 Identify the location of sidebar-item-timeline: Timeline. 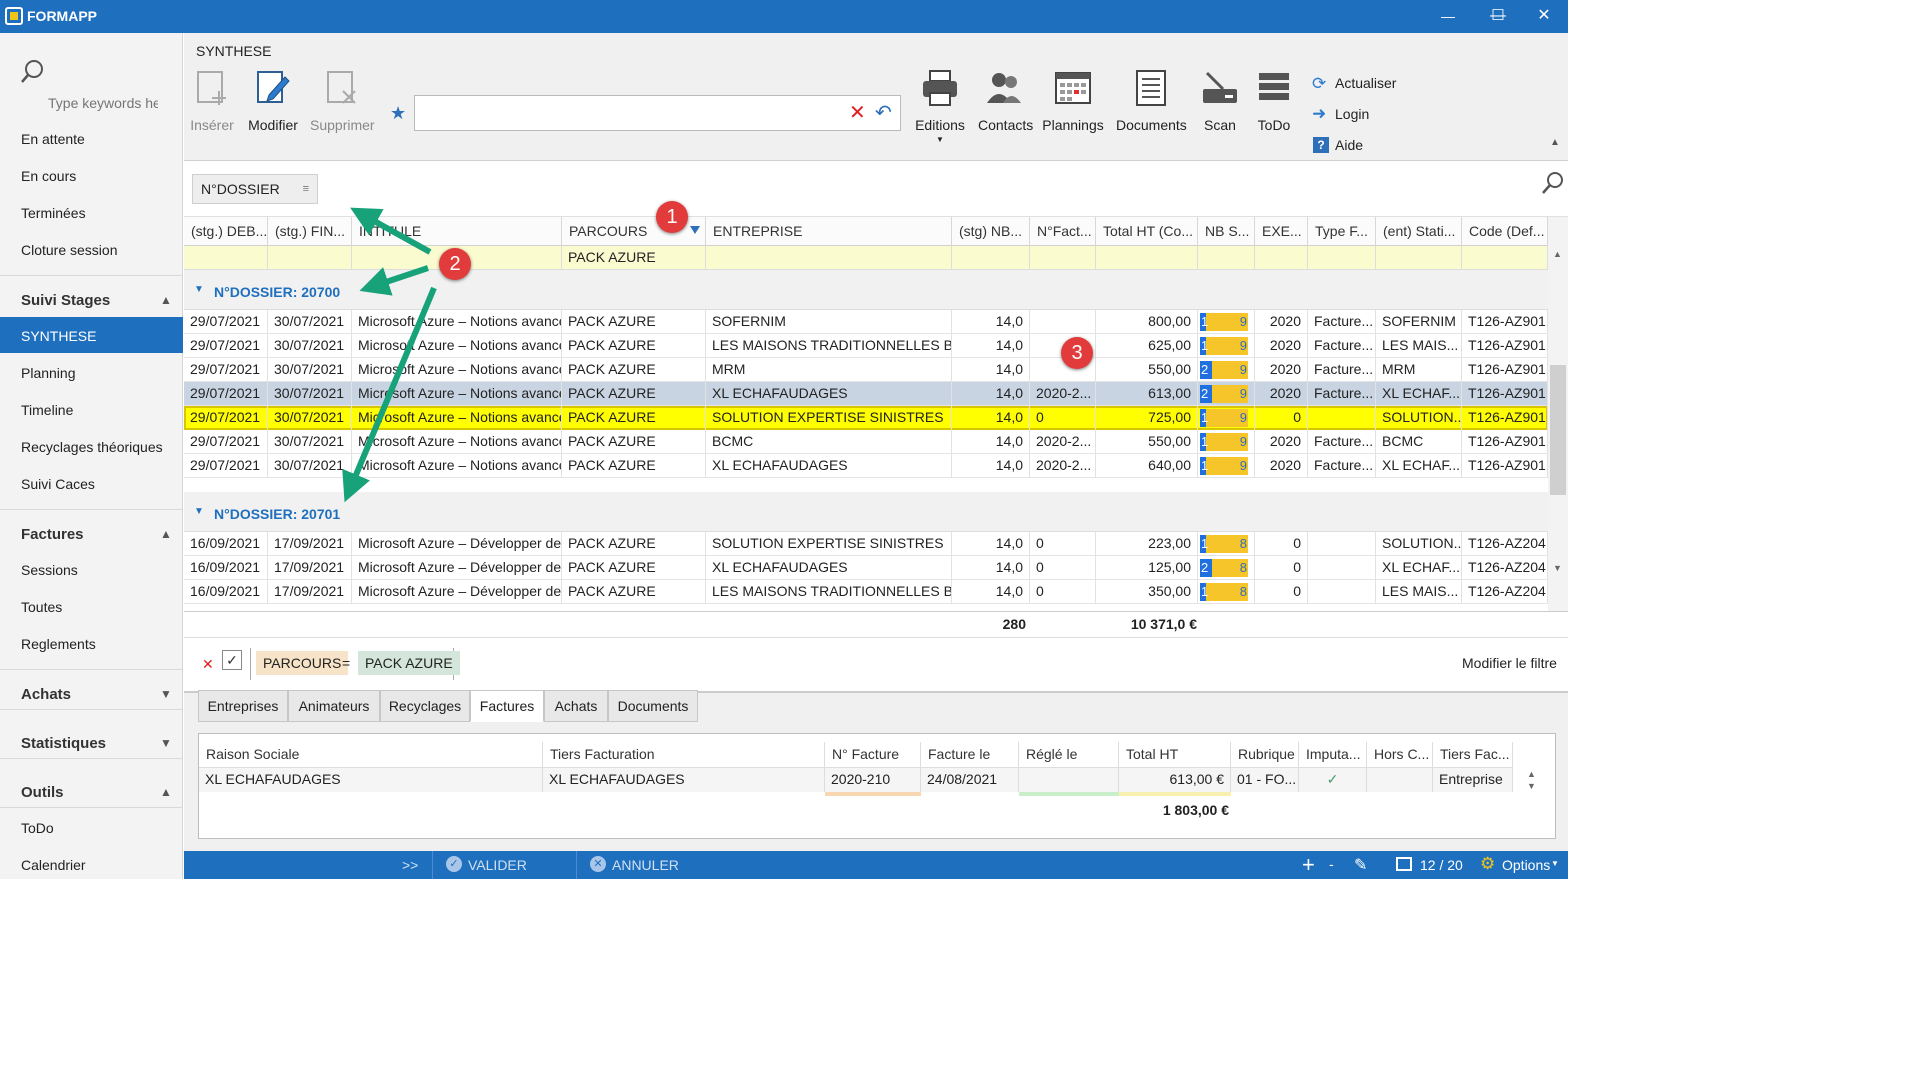
(47, 410).